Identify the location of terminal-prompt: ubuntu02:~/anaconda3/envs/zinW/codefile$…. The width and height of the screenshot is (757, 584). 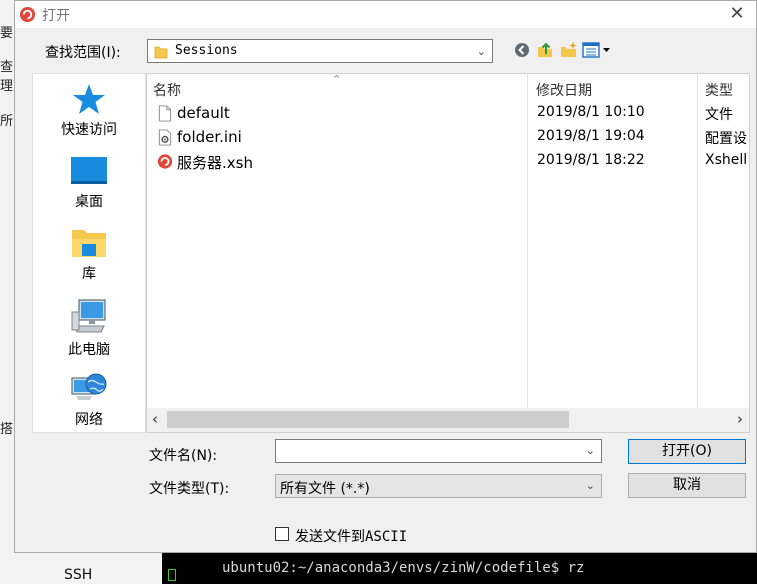
(403, 568).